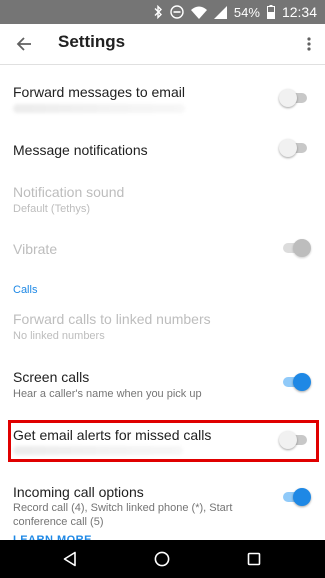 This screenshot has height=578, width=325. I want to click on status-bar: 54% 12:34, so click(162, 12).